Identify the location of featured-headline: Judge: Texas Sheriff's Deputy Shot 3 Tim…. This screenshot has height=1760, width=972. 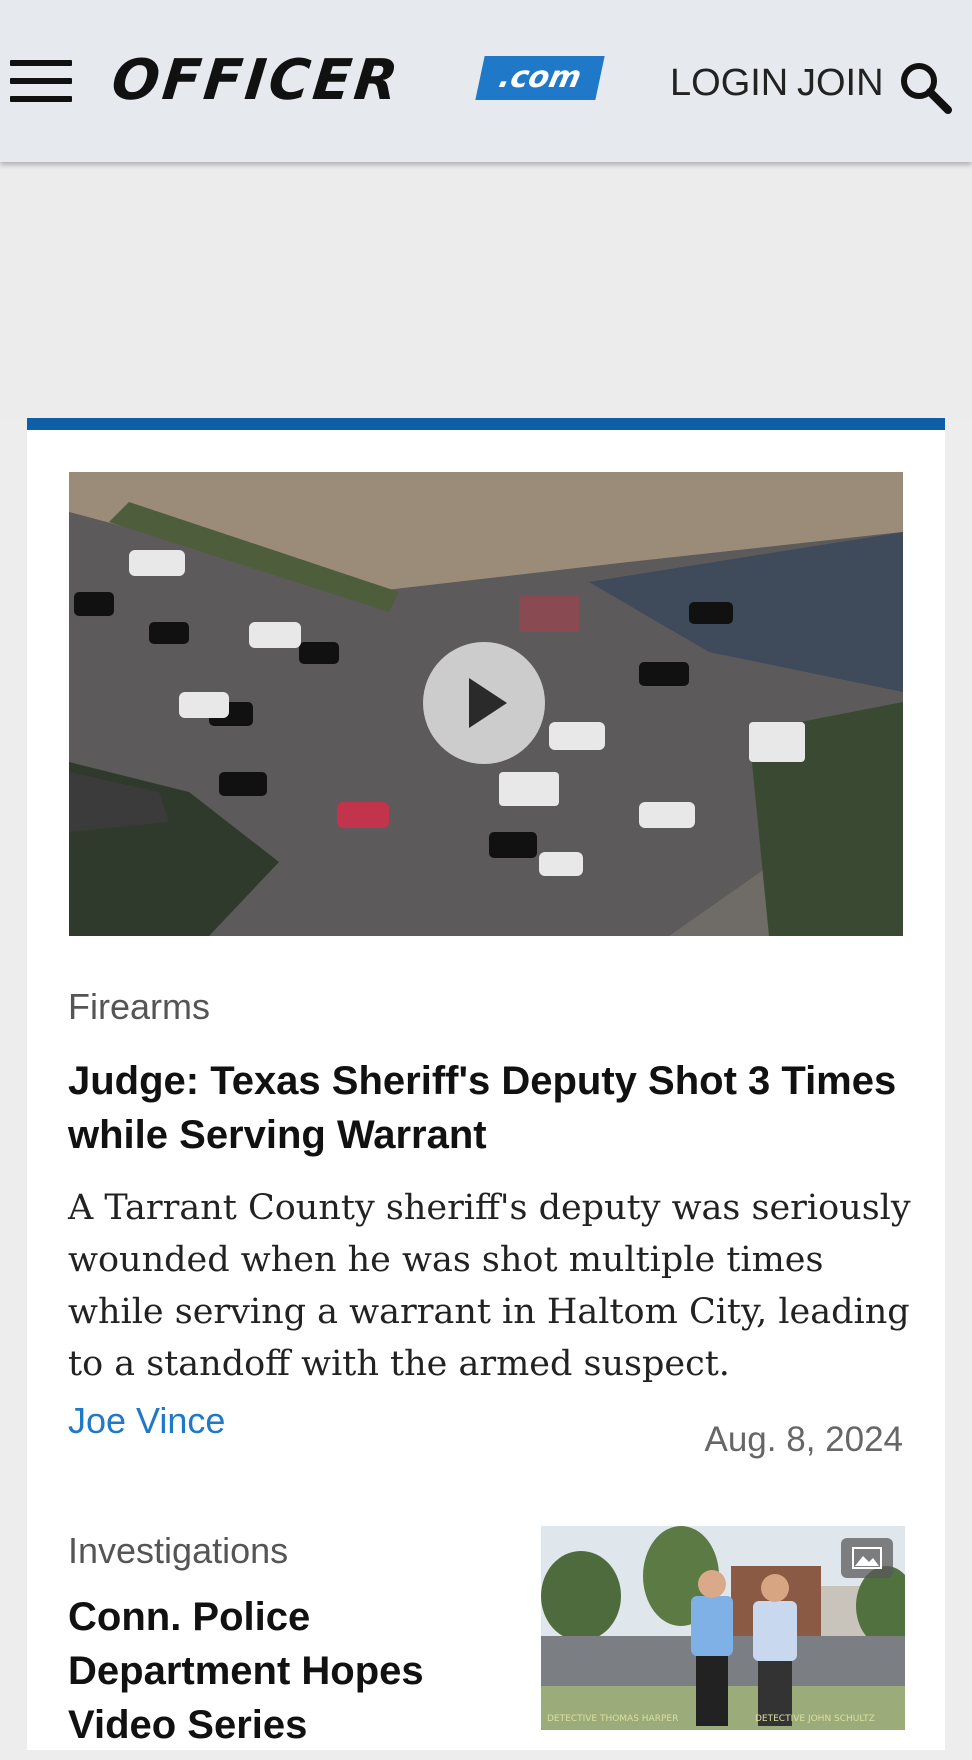
(483, 1108).